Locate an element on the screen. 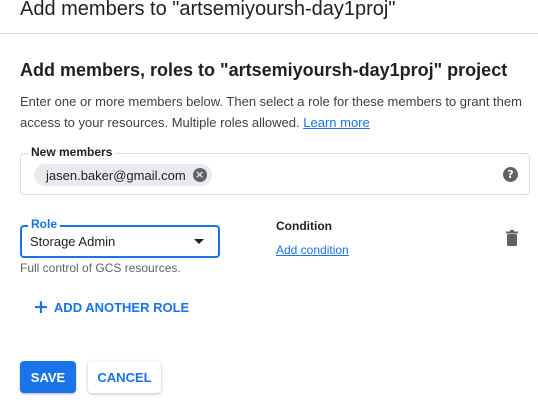  role-select: Role Storage Admin is located at coordinates (120, 237).